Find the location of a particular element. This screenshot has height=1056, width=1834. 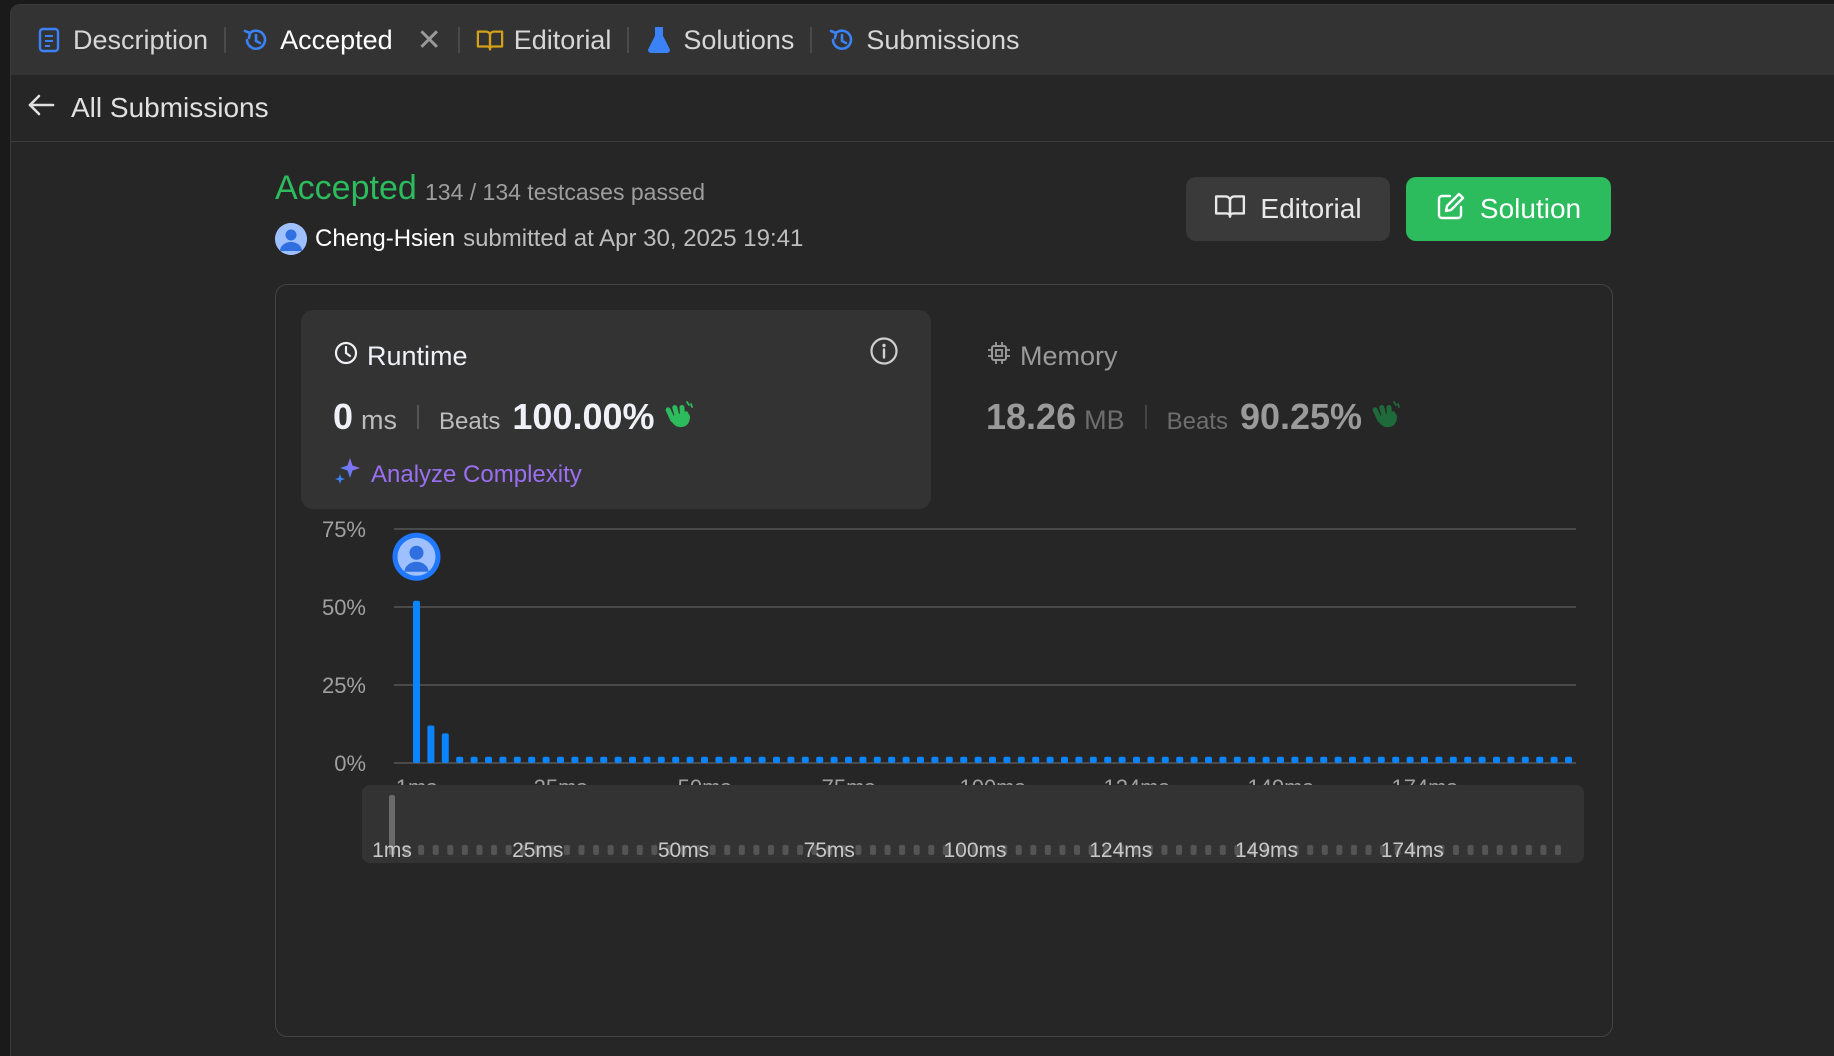

tab-submissions: Submissions is located at coordinates (923, 40).